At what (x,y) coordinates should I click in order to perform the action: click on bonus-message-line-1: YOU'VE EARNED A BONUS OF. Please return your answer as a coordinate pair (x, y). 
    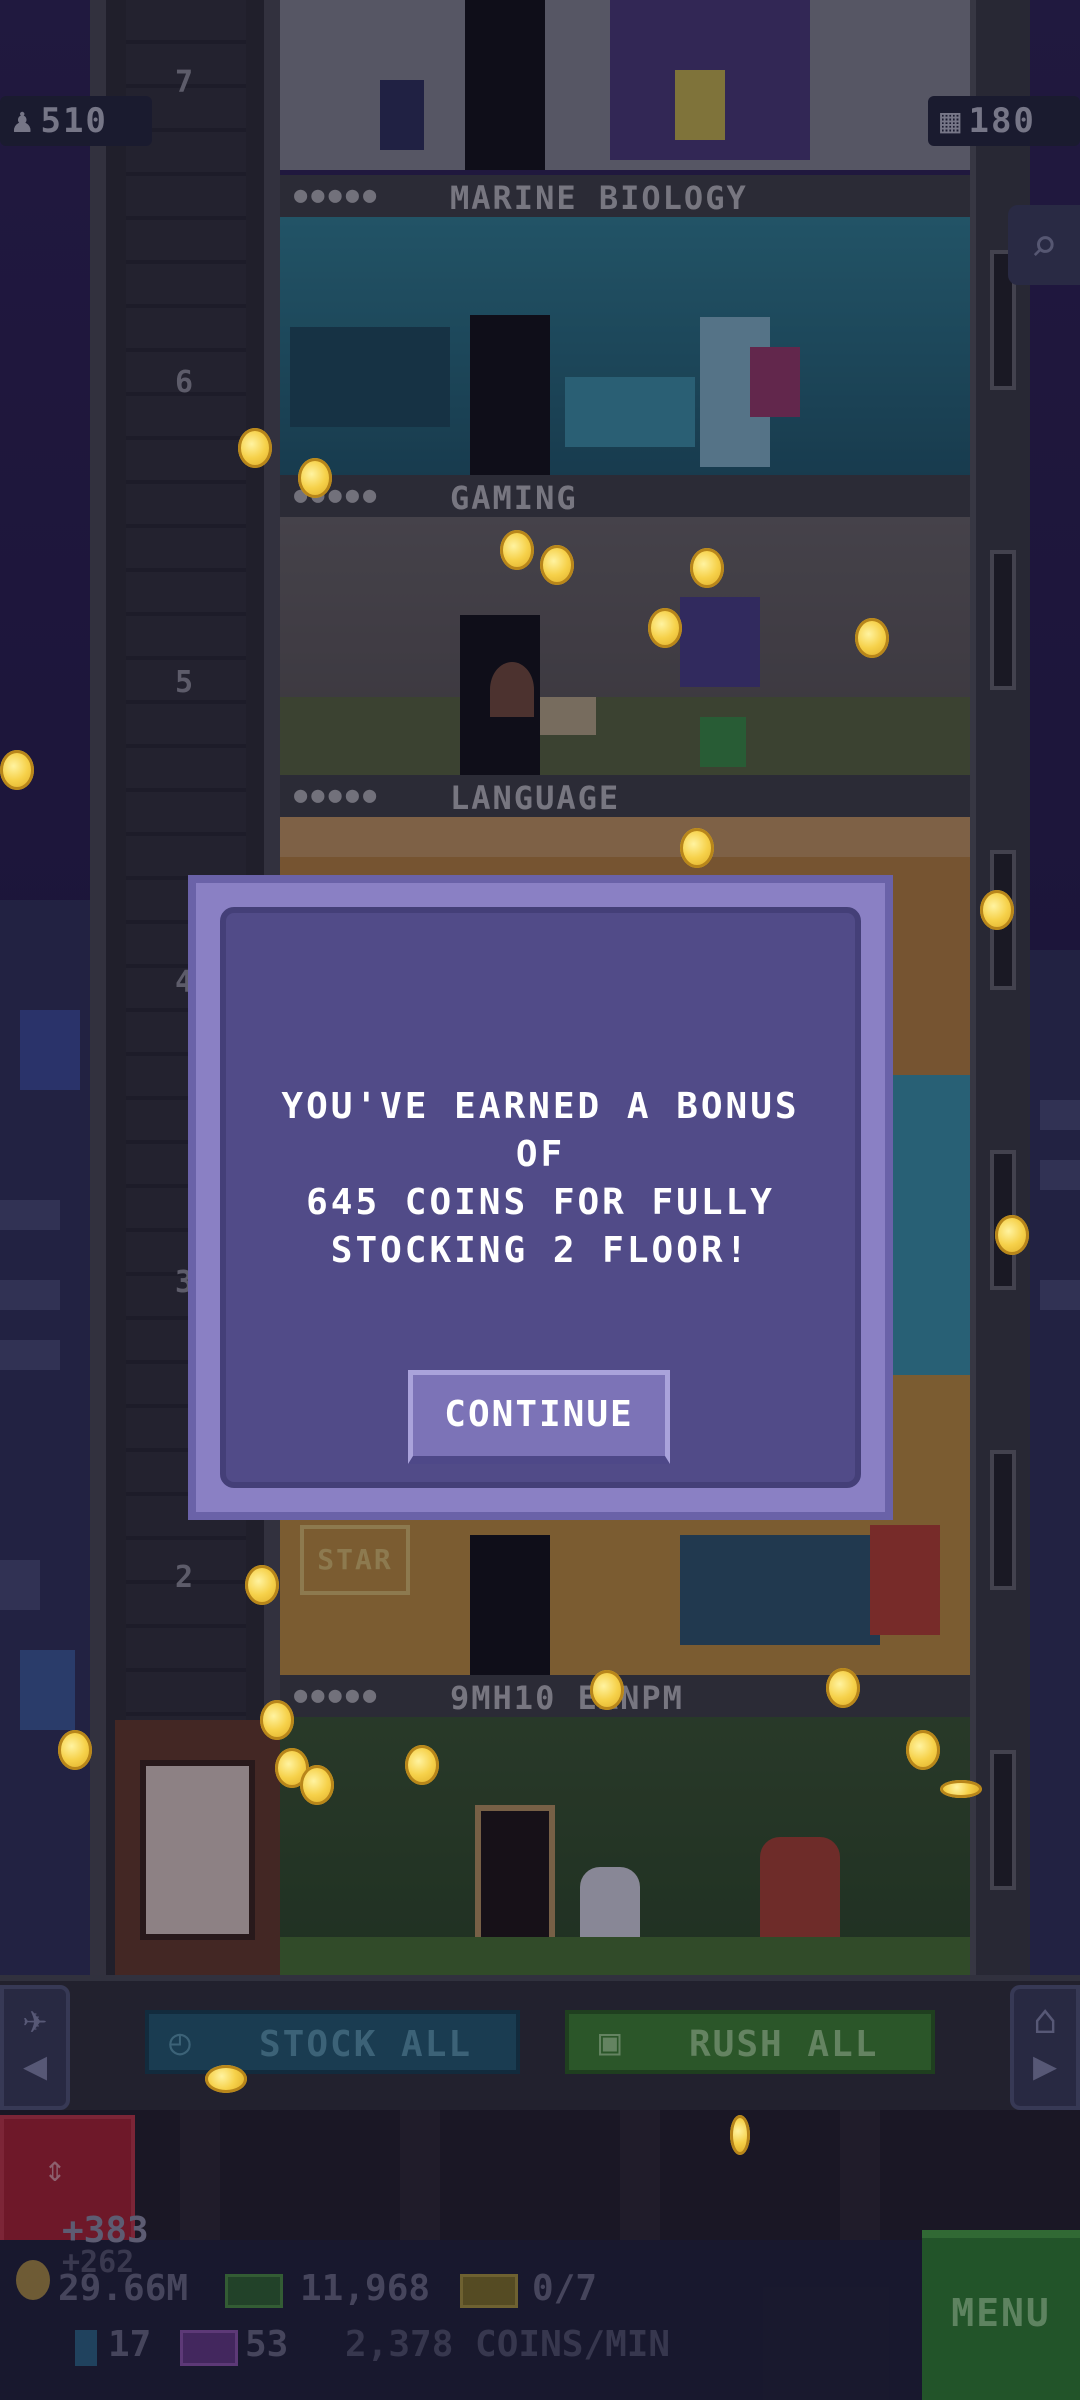
    Looking at the image, I should click on (540, 1130).